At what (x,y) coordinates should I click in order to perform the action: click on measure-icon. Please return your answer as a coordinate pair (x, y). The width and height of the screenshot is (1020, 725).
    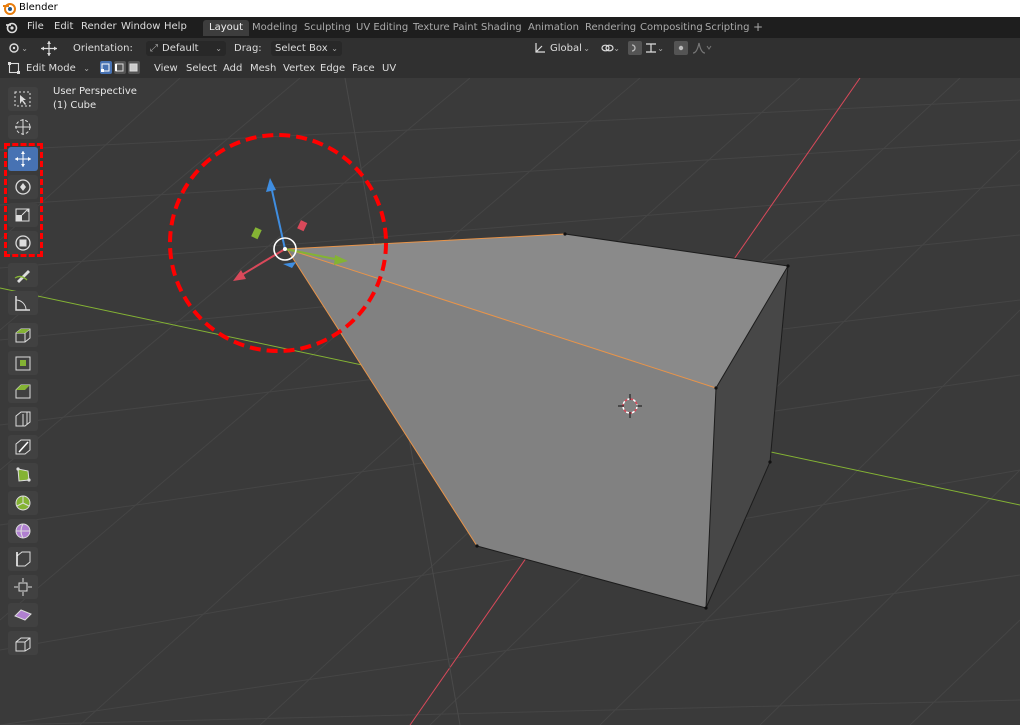
    Looking at the image, I should click on (22, 303).